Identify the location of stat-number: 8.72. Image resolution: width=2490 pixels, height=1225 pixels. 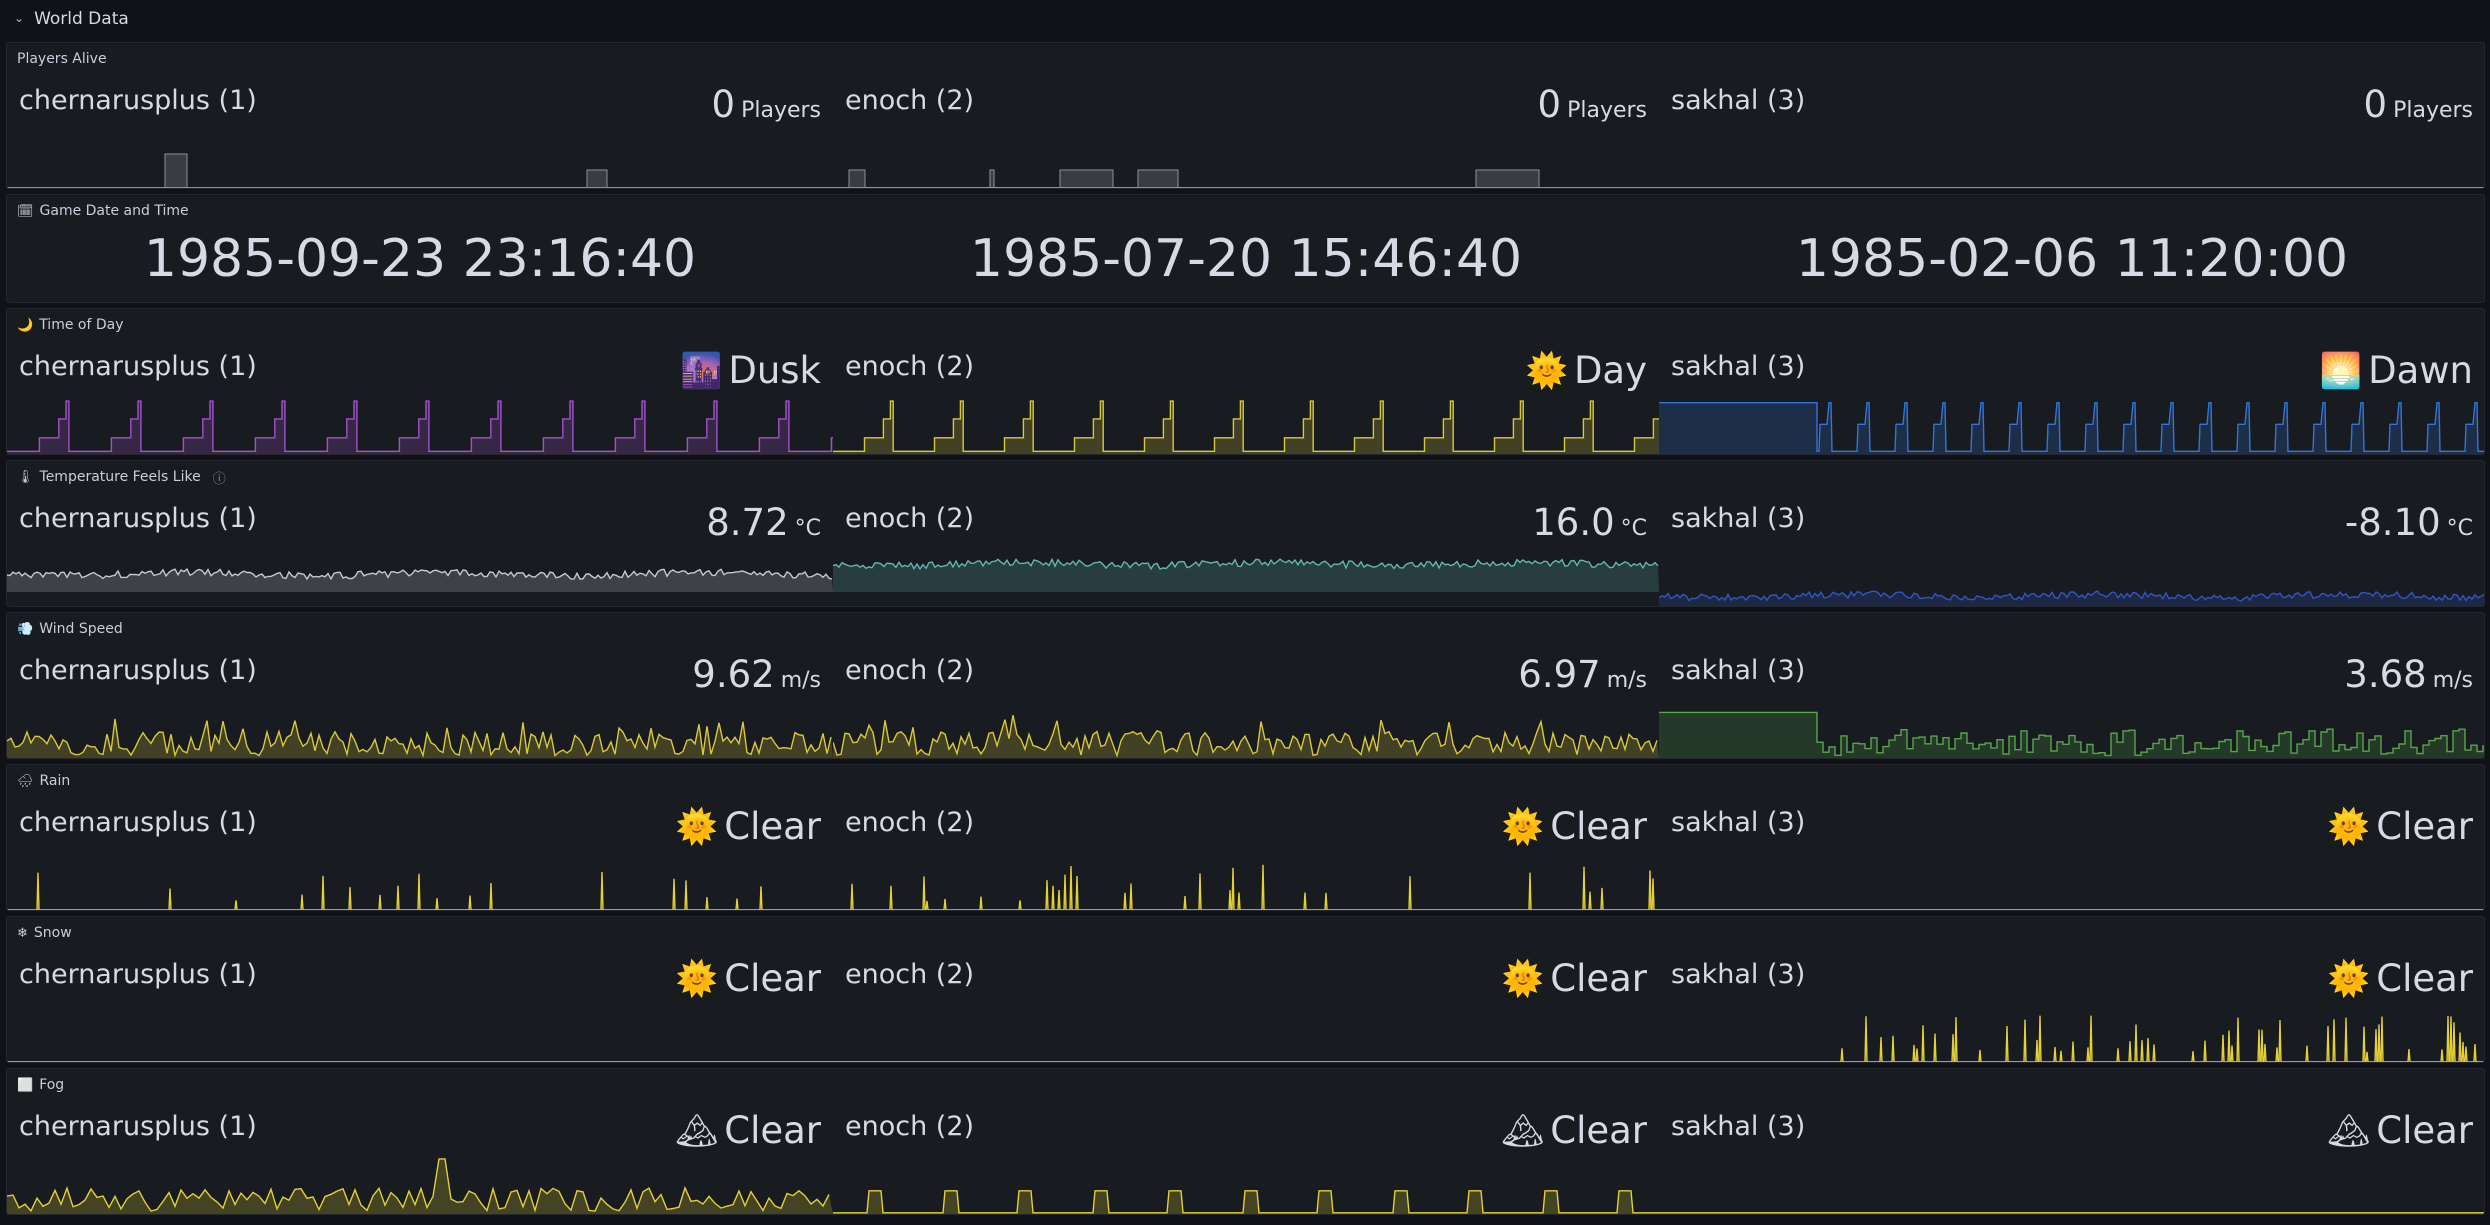
(747, 522).